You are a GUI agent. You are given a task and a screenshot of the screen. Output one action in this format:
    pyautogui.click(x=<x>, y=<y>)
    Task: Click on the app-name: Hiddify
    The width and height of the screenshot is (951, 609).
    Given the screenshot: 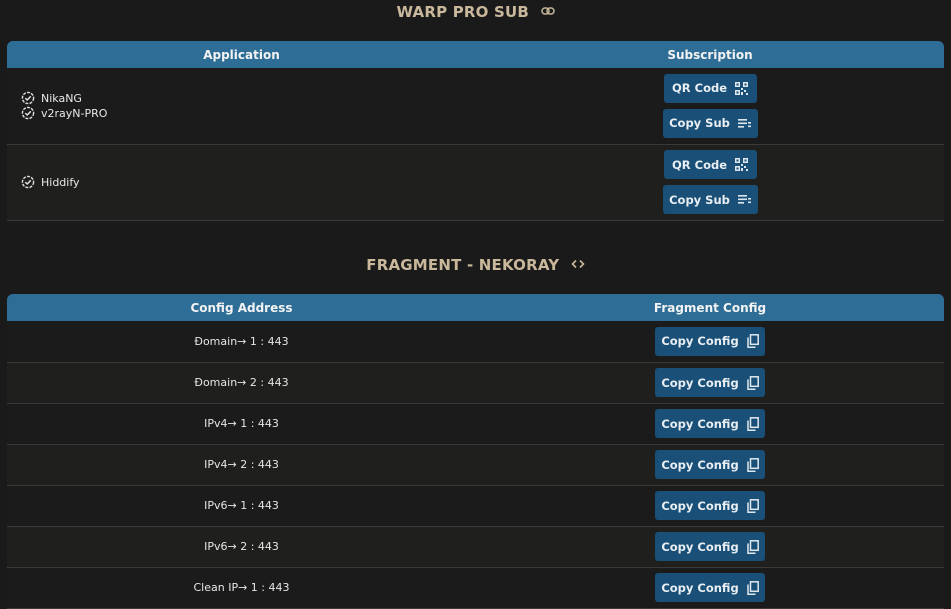 What is the action you would take?
    pyautogui.click(x=60, y=182)
    